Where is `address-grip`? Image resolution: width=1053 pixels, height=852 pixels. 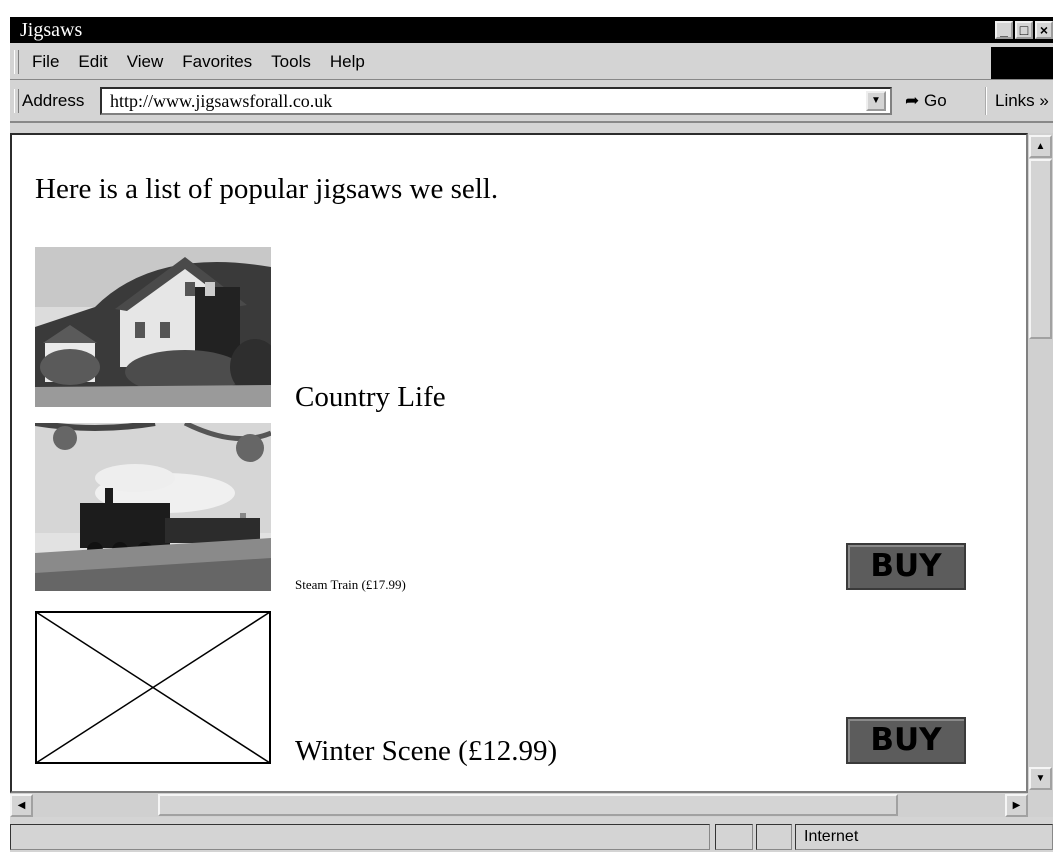
address-grip is located at coordinates (16, 101).